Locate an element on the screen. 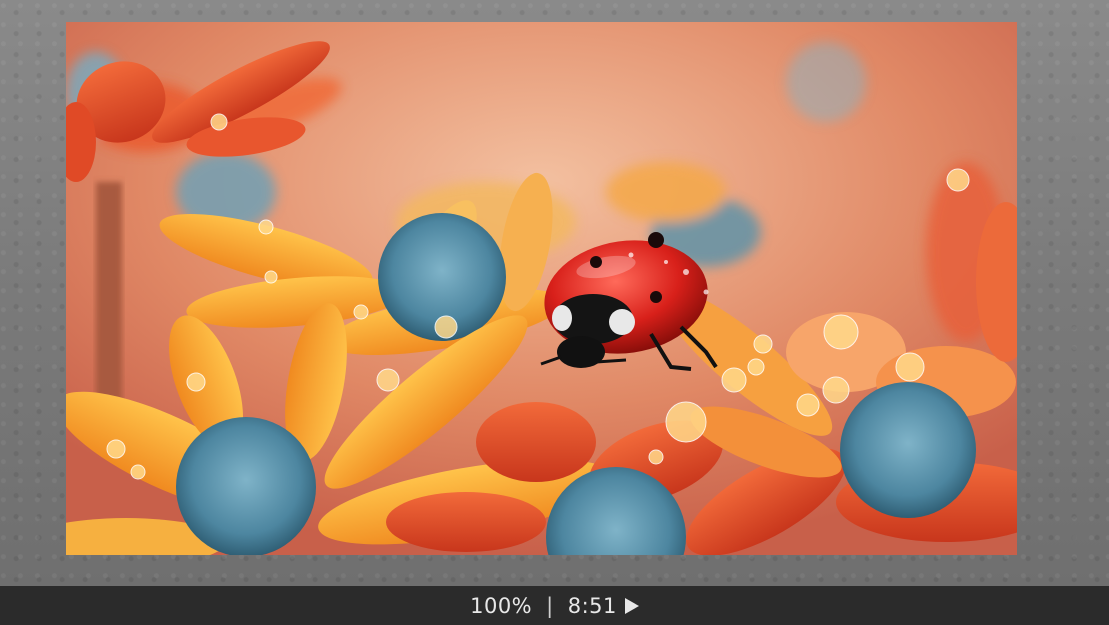 The width and height of the screenshot is (1109, 625). time-display: 8:51 is located at coordinates (592, 605).